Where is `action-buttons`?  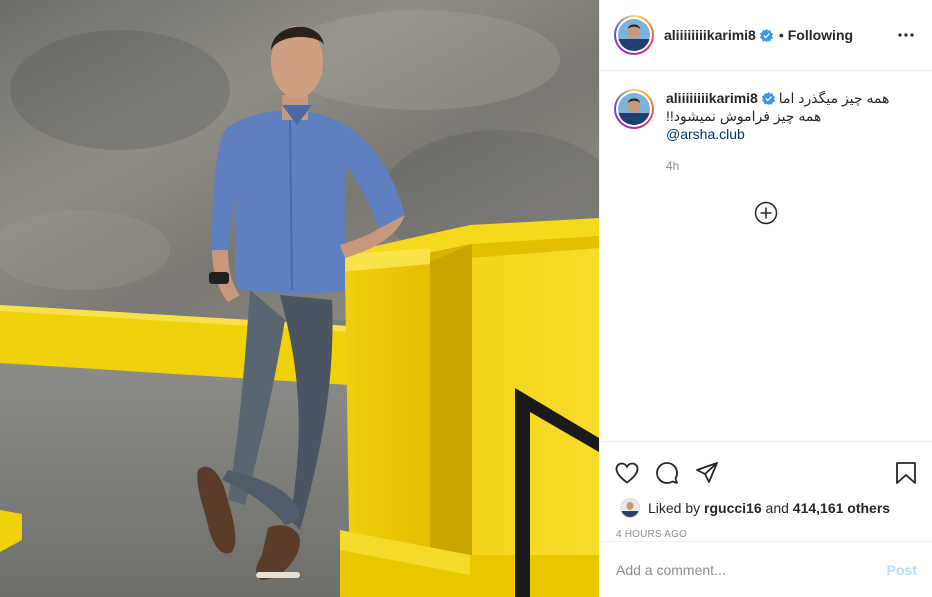 action-buttons is located at coordinates (766, 467).